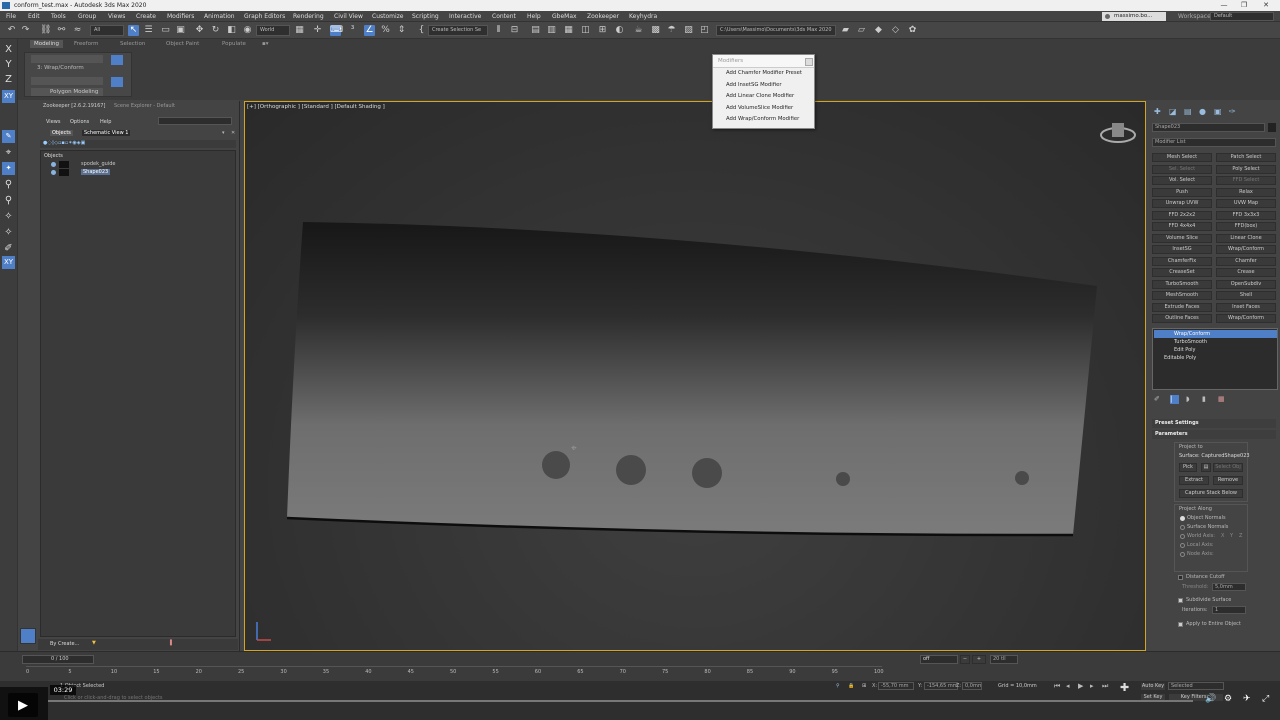 The image size is (1280, 720). Describe the element at coordinates (1182, 318) in the screenshot. I see `modifier-button: Outline Faces` at that location.